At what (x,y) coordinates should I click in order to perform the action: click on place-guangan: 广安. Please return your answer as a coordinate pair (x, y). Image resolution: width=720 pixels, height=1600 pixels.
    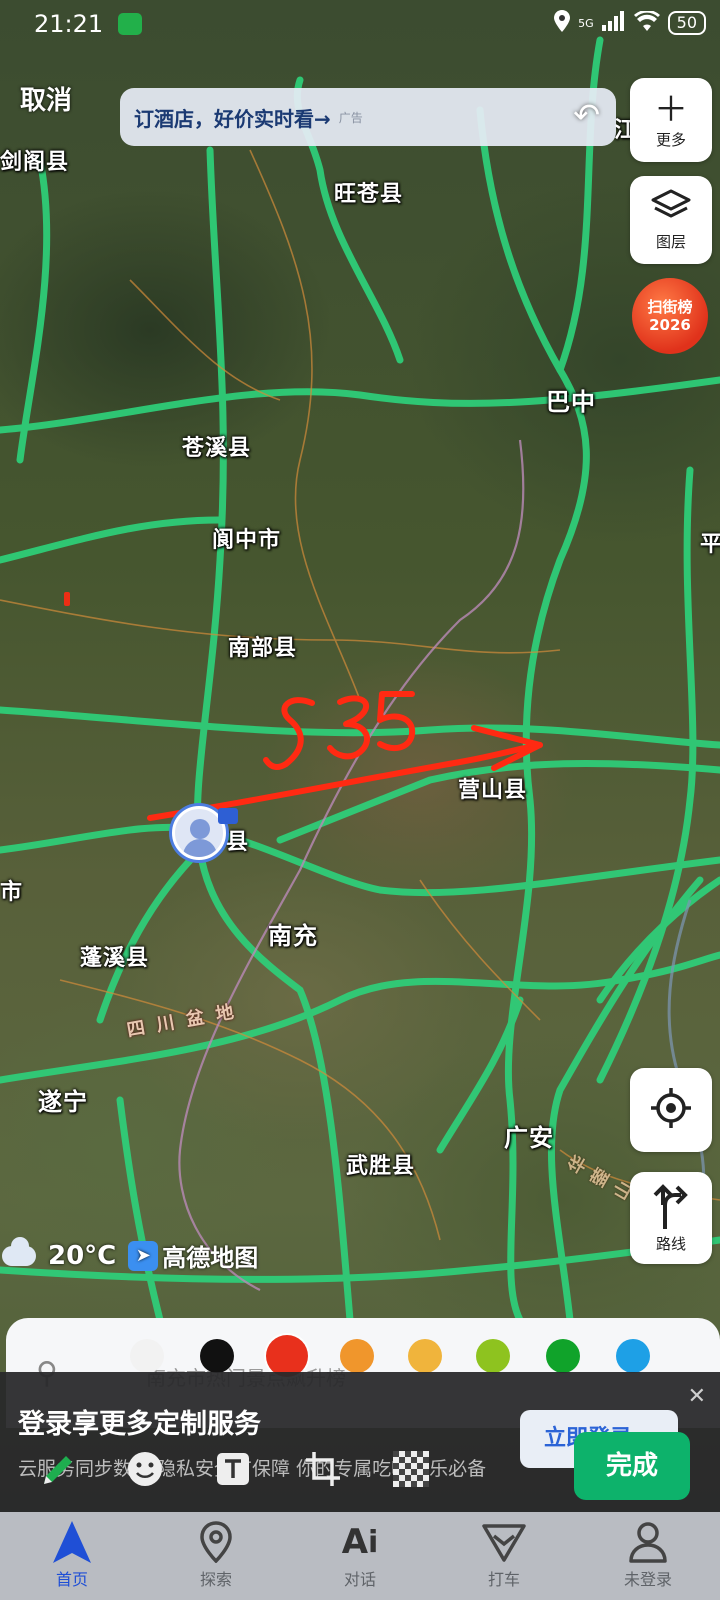
    Looking at the image, I should click on (529, 1135).